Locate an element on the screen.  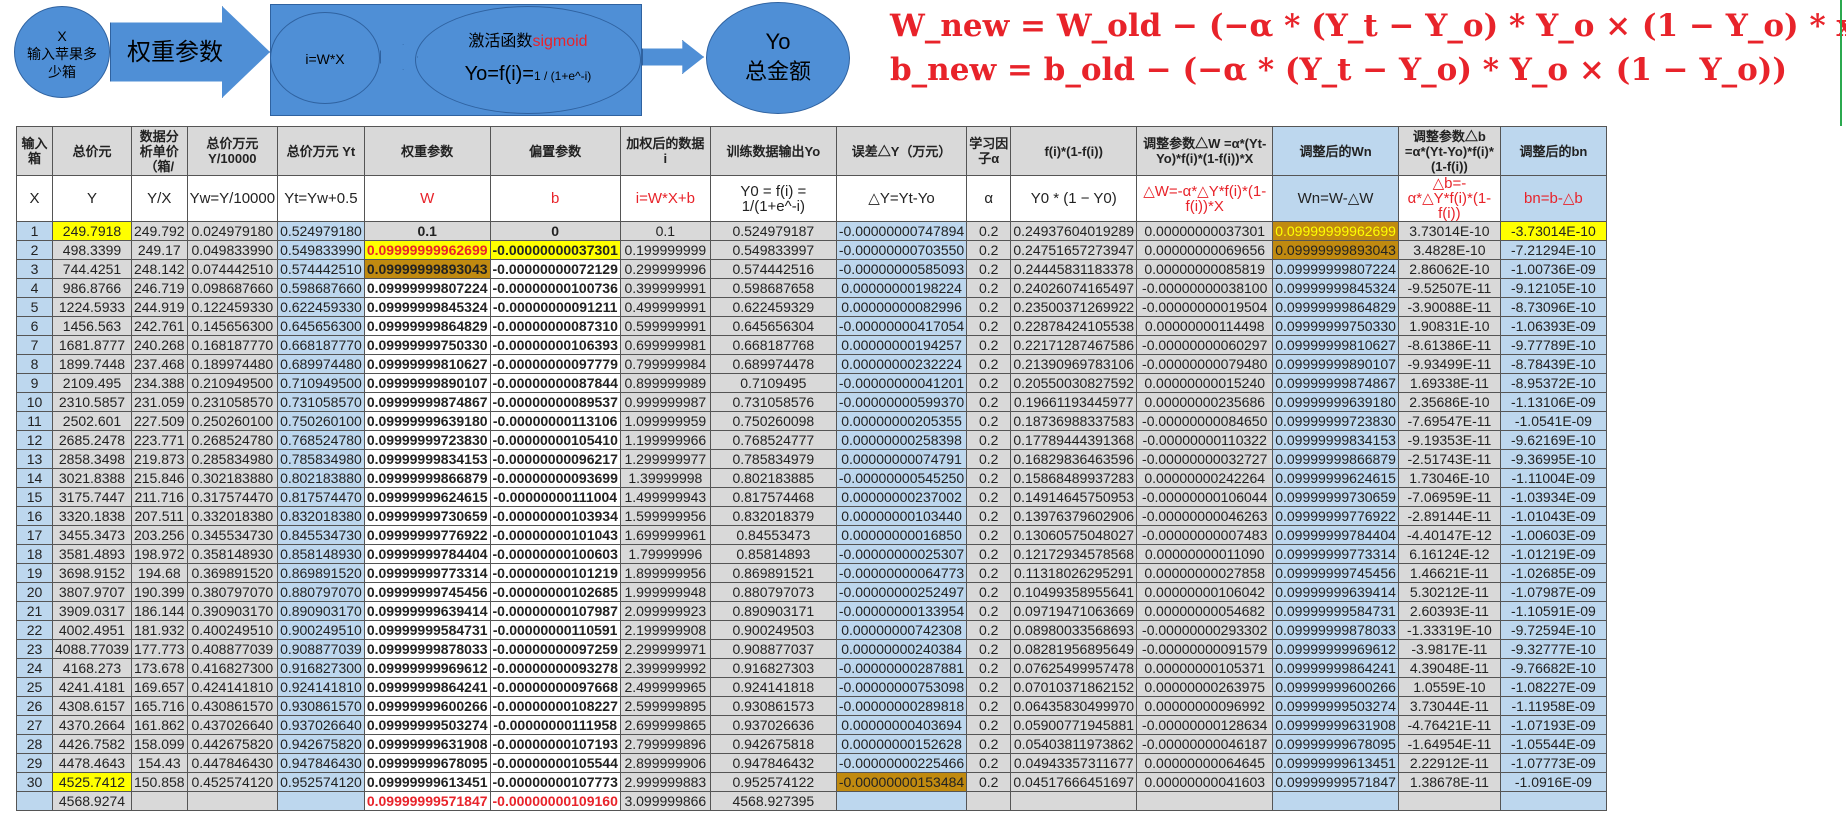
table-cell: 0.750260098 is located at coordinates (773, 421).